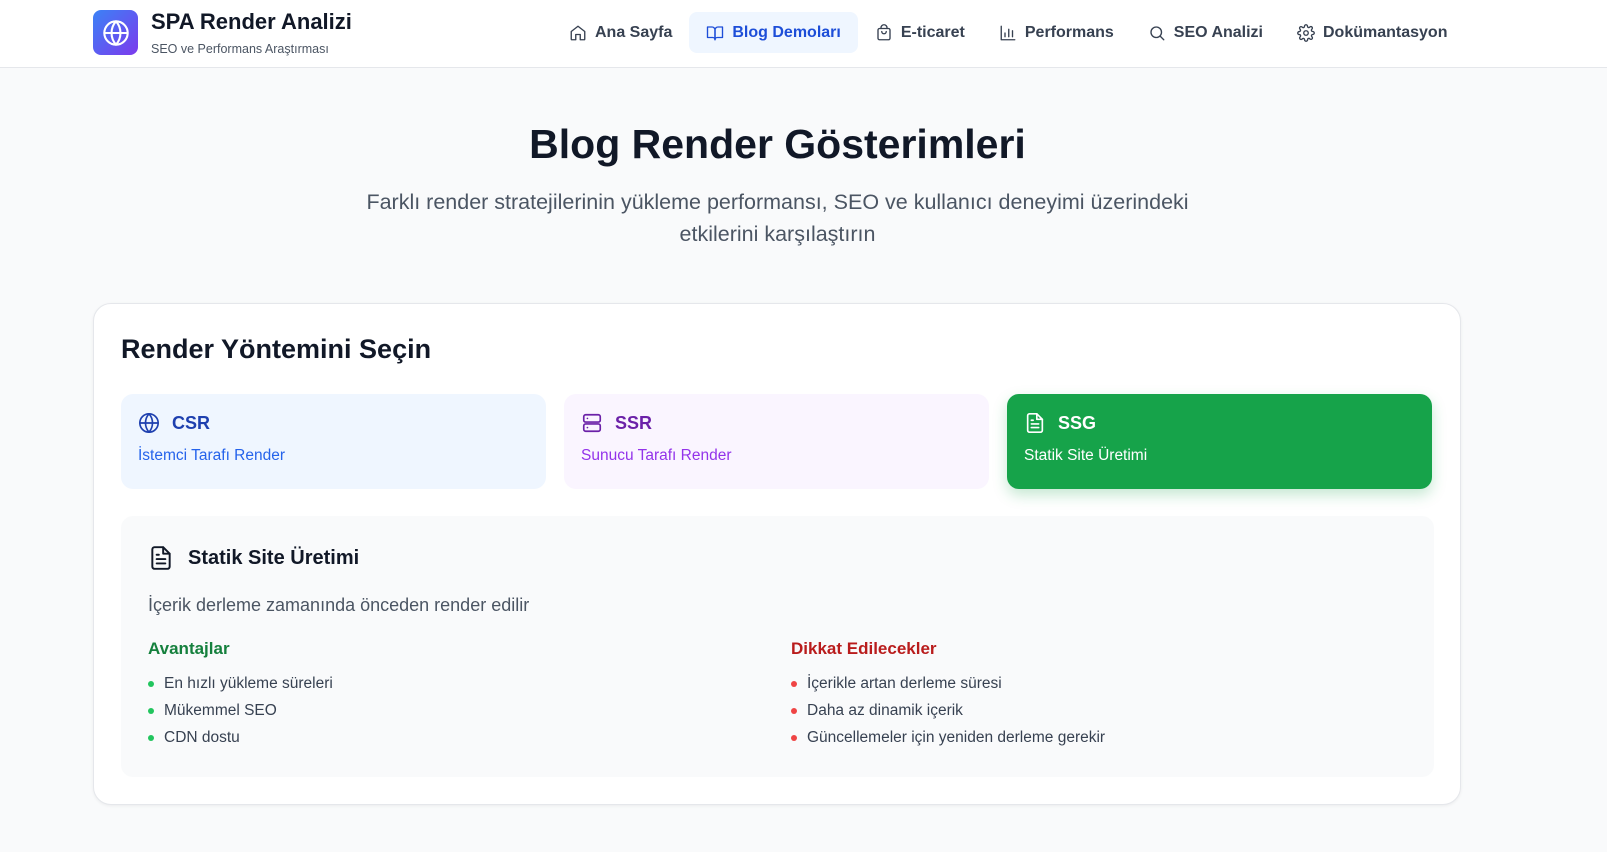 This screenshot has width=1607, height=852. What do you see at coordinates (276, 349) in the screenshot?
I see `section-title: Render Yöntemini Seçin` at bounding box center [276, 349].